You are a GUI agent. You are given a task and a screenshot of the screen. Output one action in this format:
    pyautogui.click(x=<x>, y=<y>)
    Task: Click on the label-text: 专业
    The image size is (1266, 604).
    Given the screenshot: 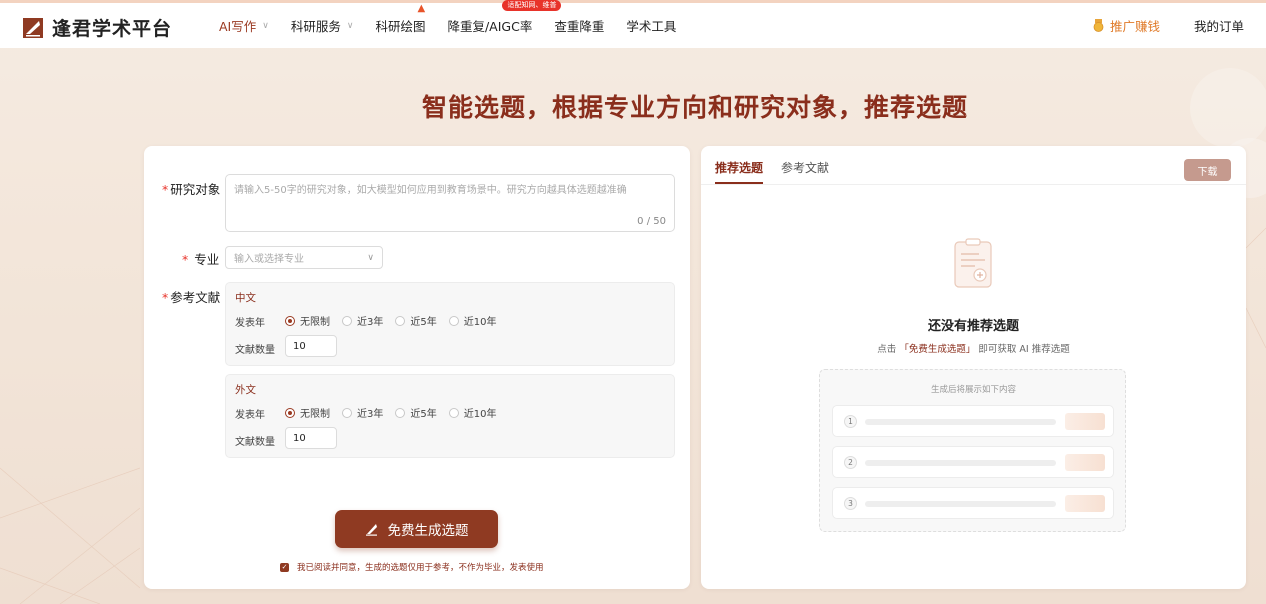 What is the action you would take?
    pyautogui.click(x=207, y=259)
    